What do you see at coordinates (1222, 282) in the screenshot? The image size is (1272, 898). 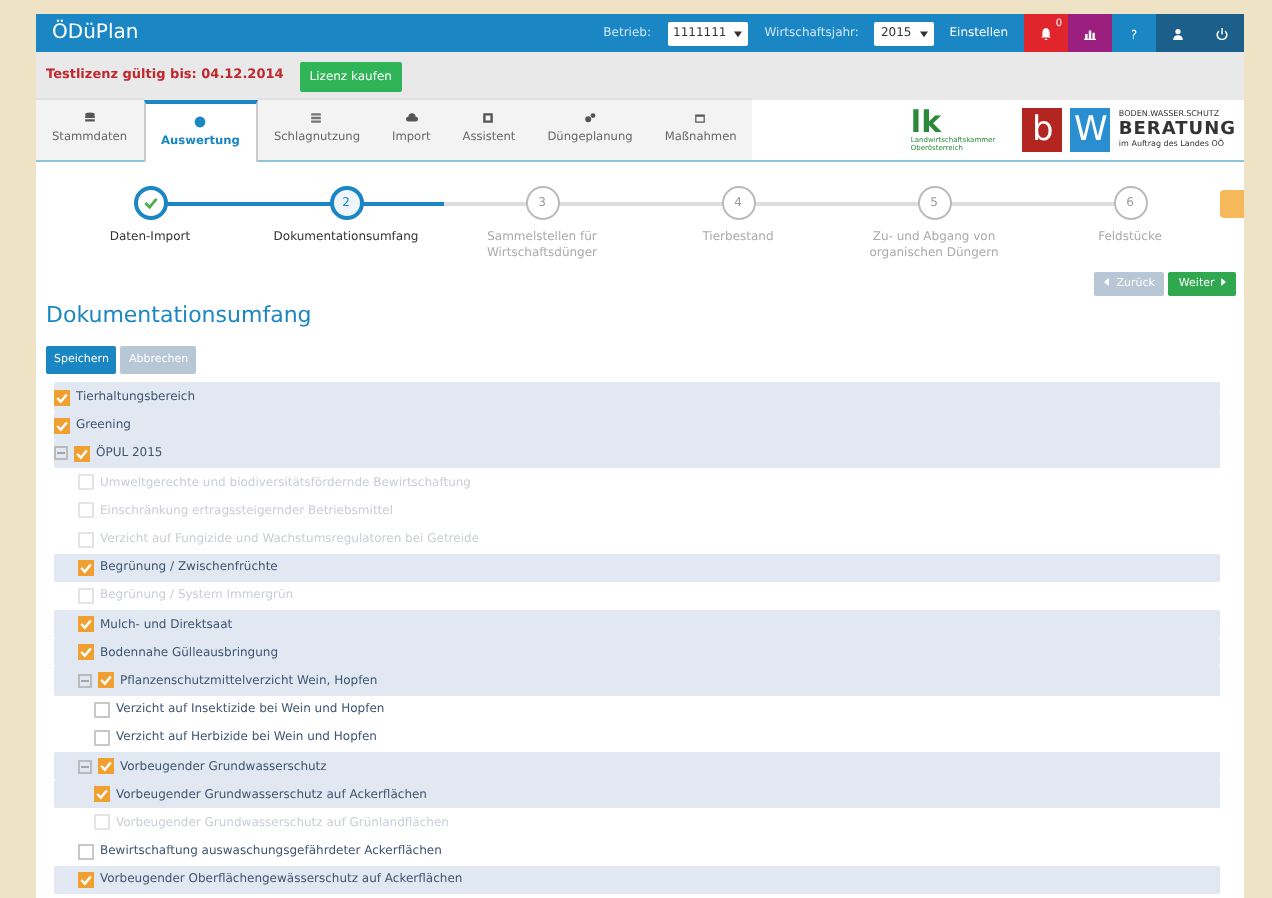 I see `arrow-right-icon` at bounding box center [1222, 282].